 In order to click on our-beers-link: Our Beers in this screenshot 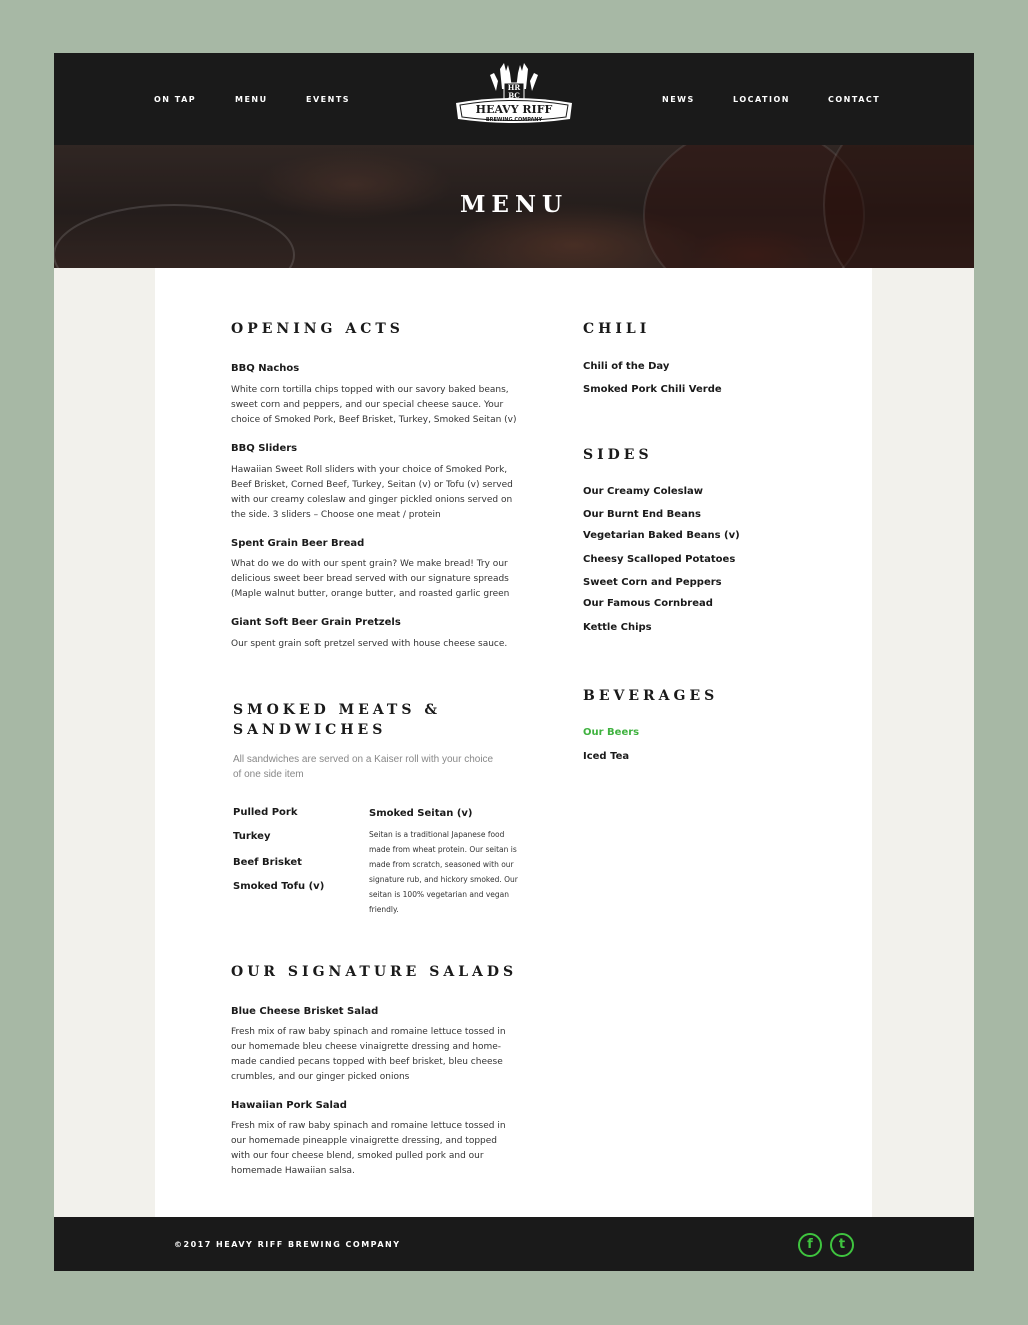, I will do `click(611, 732)`.